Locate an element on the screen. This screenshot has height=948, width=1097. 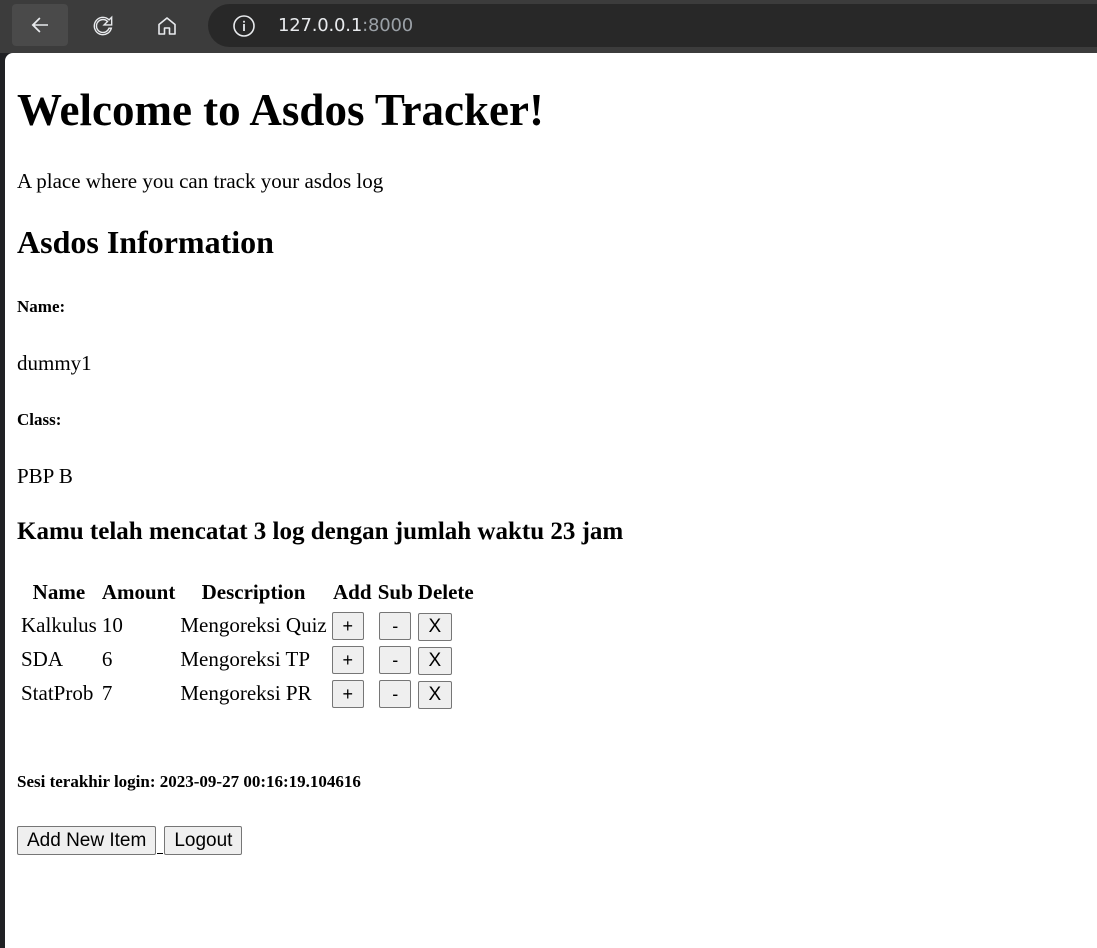
table-row: Kalkulus 10 Mengoreksi Quiz + - X is located at coordinates (247, 625).